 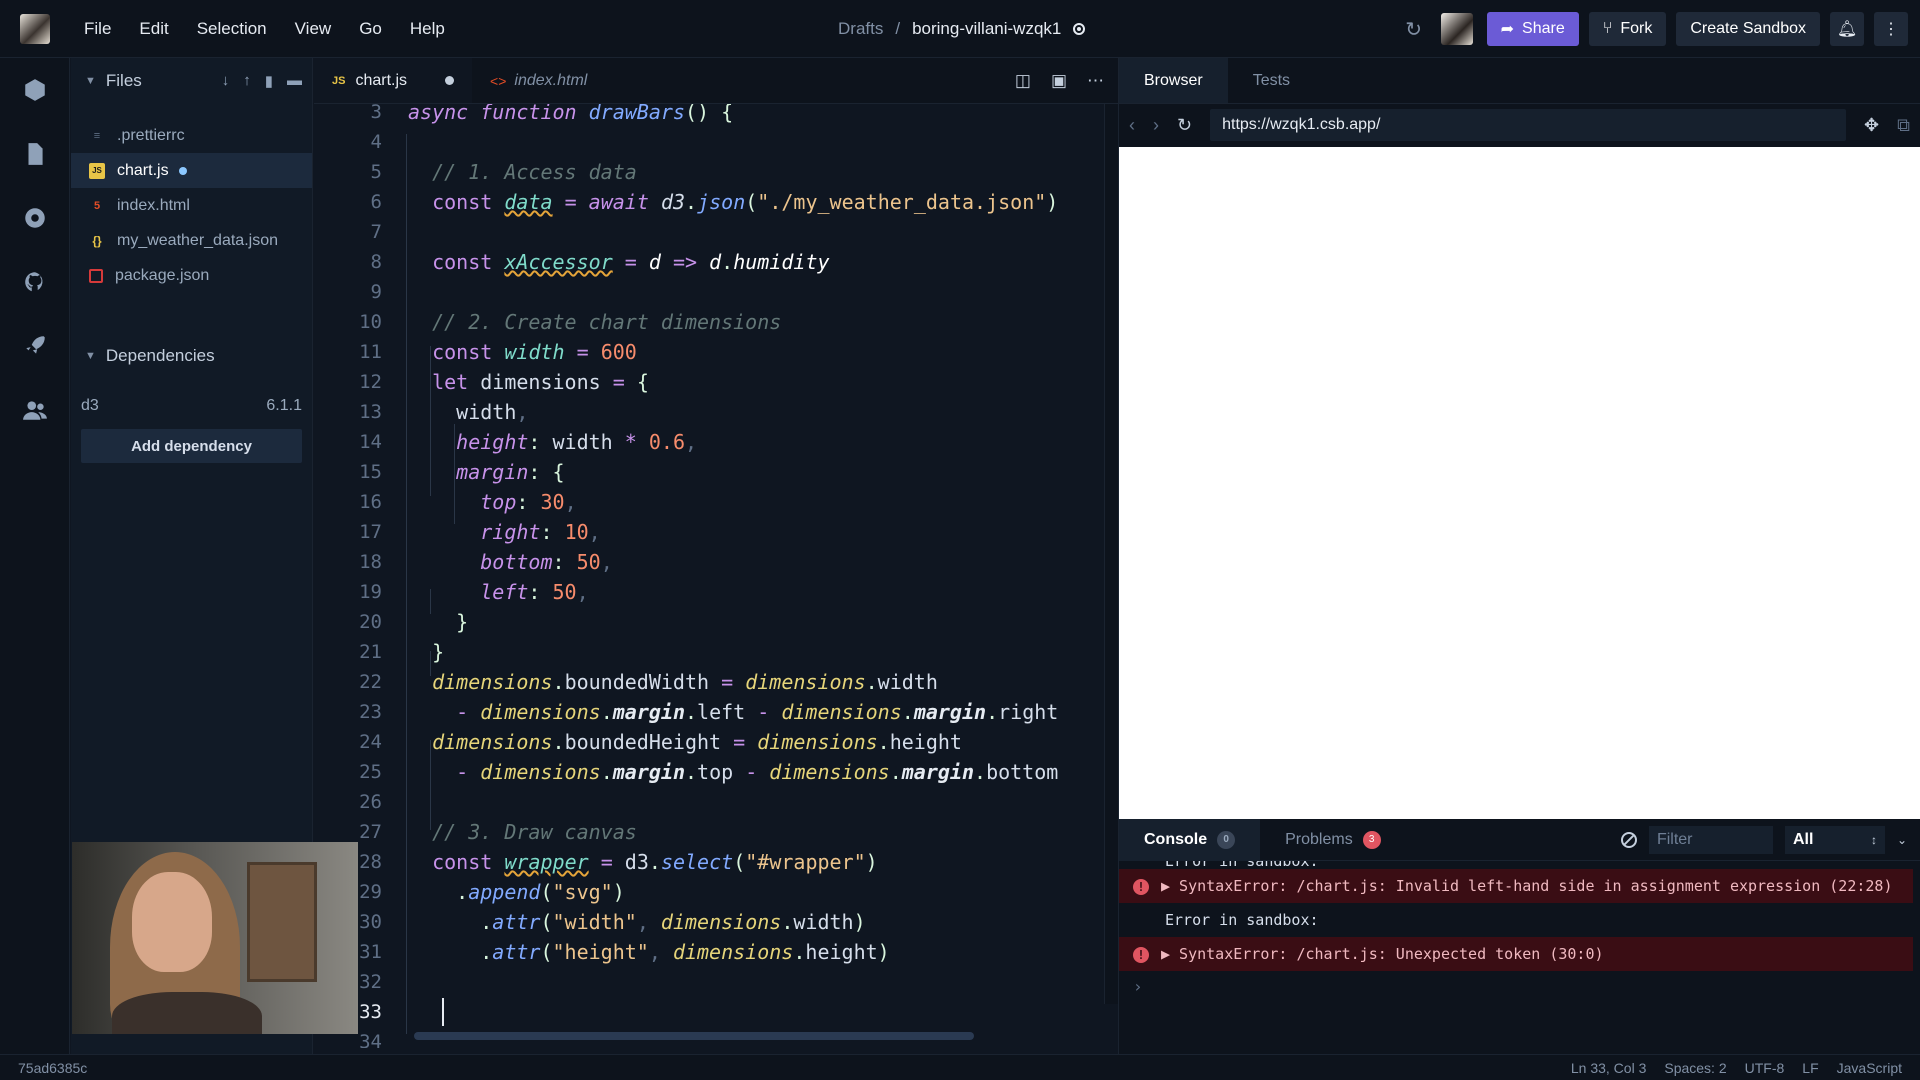 I want to click on preview-tabs: Browser Tests, so click(x=1519, y=81).